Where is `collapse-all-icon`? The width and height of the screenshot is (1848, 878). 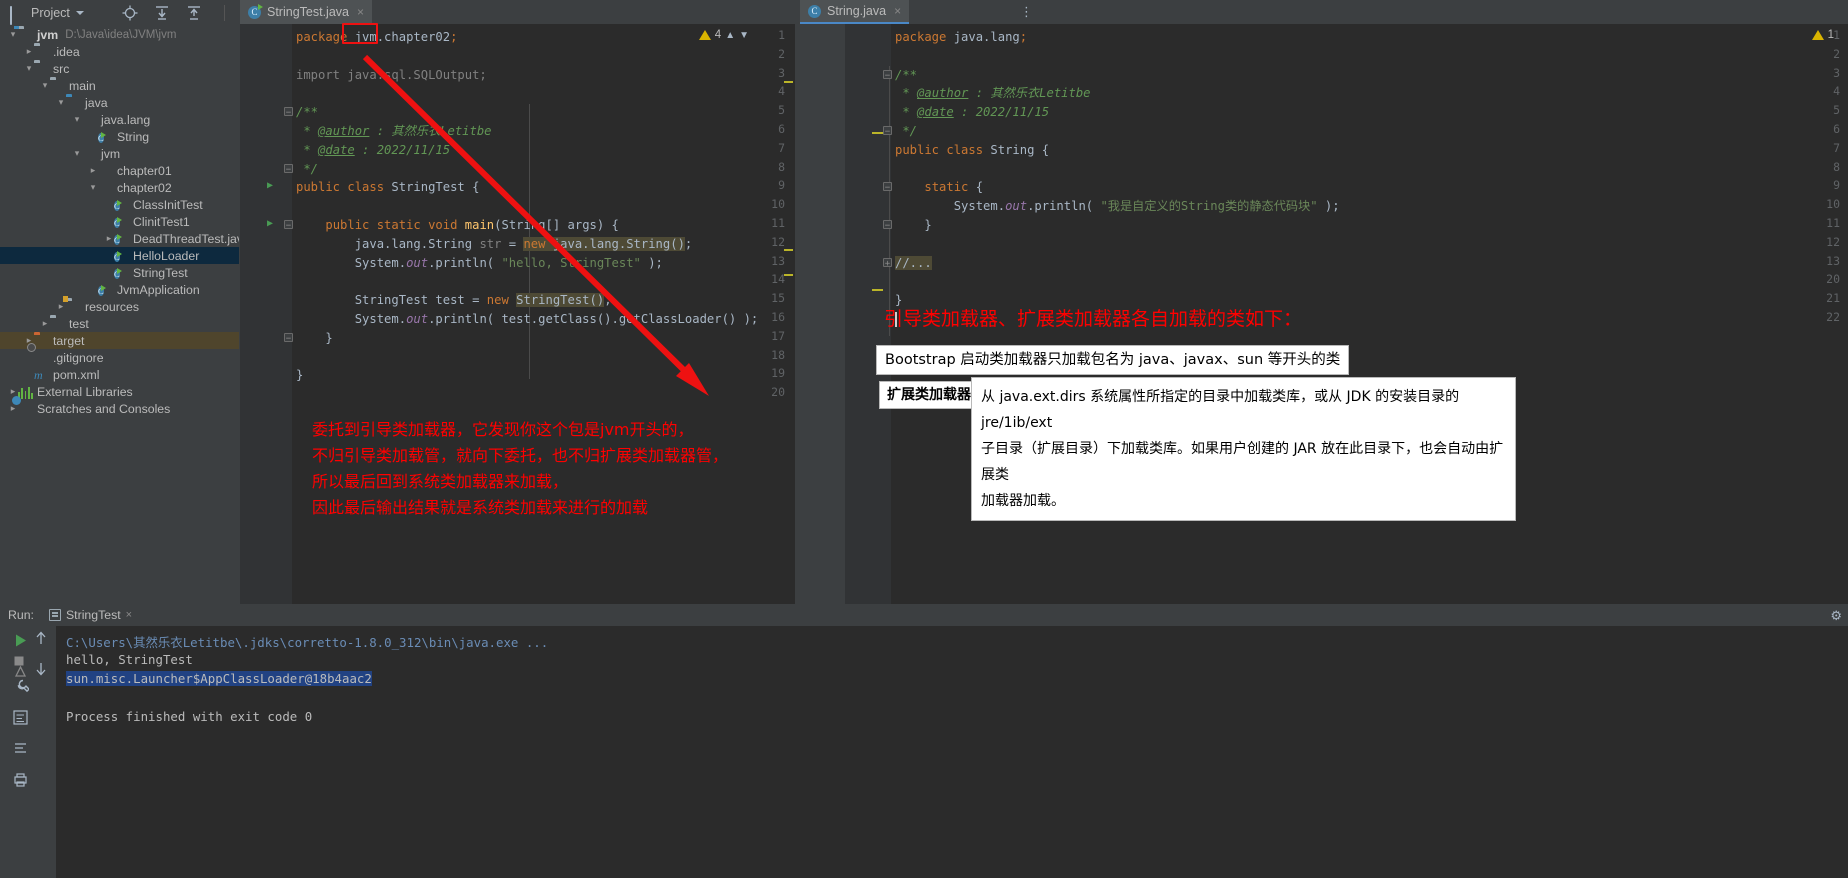
collapse-all-icon is located at coordinates (194, 13).